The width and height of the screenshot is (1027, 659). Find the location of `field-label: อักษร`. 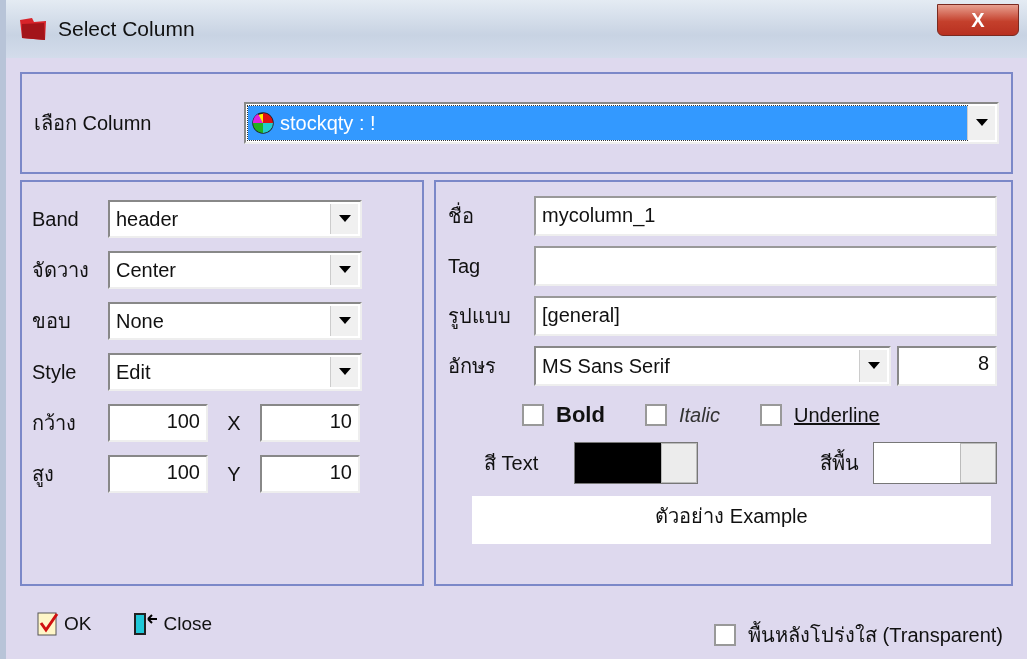

field-label: อักษร is located at coordinates (472, 366).